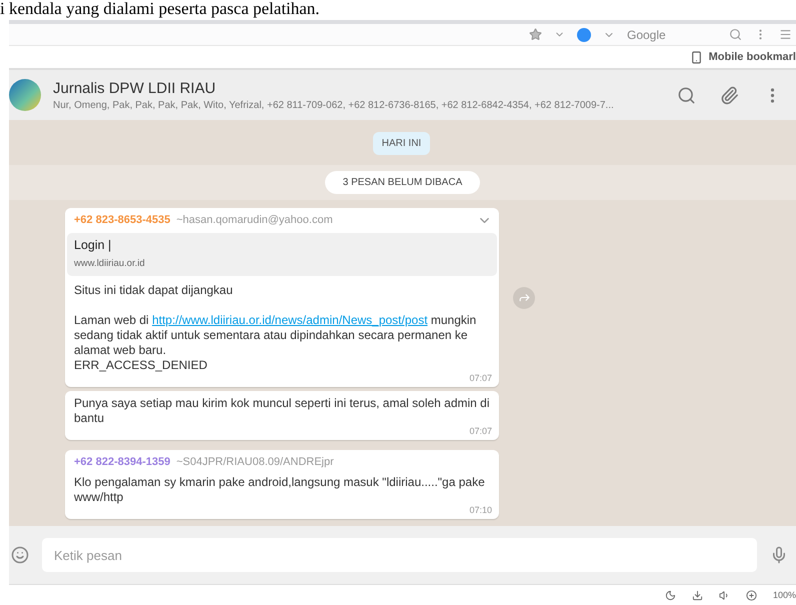 This screenshot has height=605, width=796. Describe the element at coordinates (160, 9) in the screenshot. I see `document-text: i kendala yang dialami peserta pasca pelatihan.` at that location.